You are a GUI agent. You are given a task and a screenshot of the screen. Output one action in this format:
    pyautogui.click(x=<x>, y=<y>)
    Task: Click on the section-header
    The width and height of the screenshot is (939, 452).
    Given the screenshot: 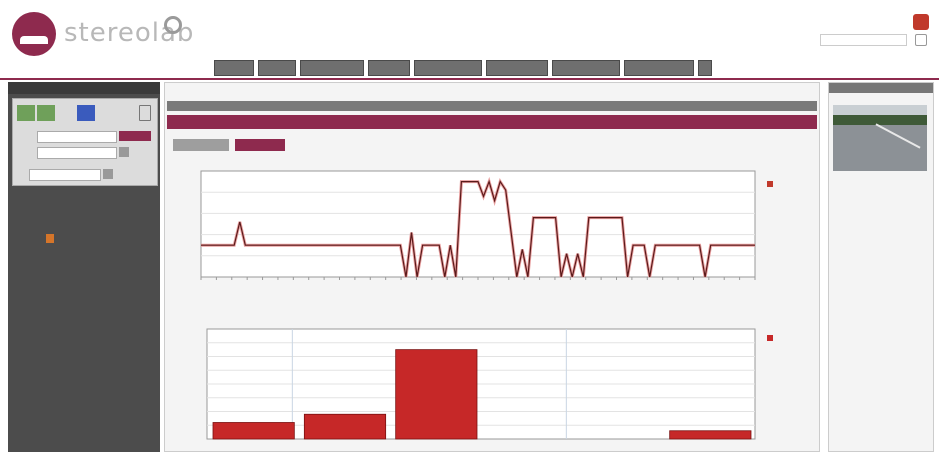 What is the action you would take?
    pyautogui.click(x=492, y=106)
    